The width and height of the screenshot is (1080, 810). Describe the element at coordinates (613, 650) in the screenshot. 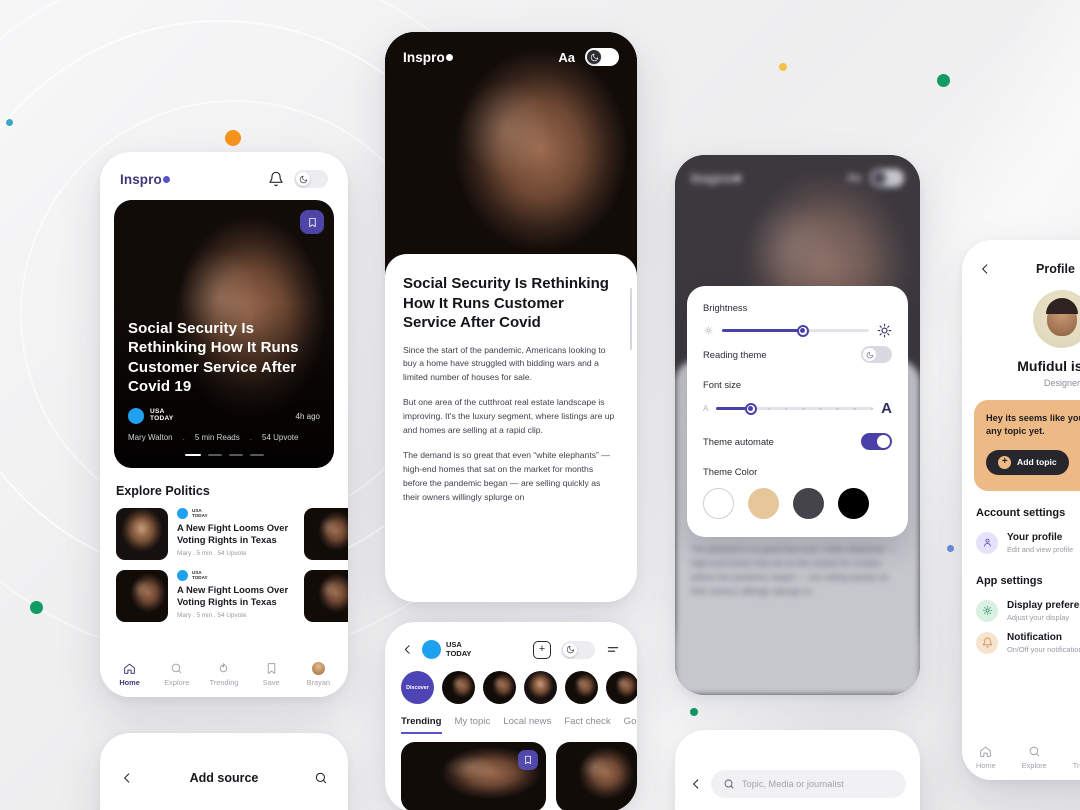

I see `filter-icon` at that location.